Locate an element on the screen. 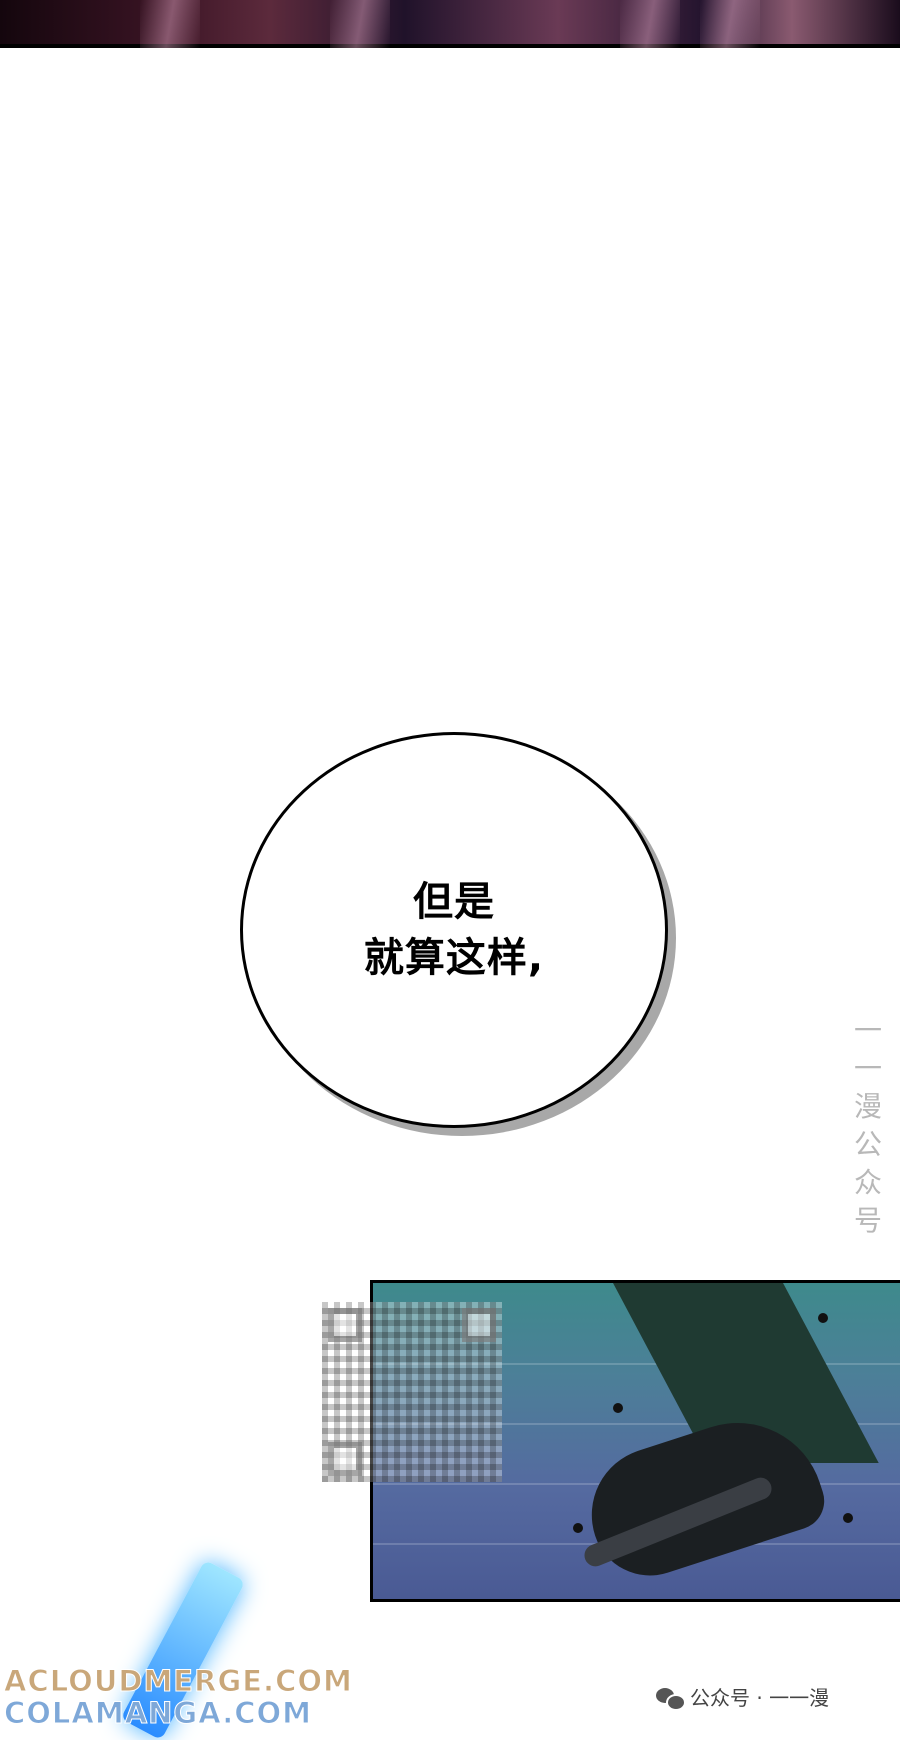 The width and height of the screenshot is (900, 1740). vertical-watermark: 一 一 漫 公 众 号 is located at coordinates (868, 1126).